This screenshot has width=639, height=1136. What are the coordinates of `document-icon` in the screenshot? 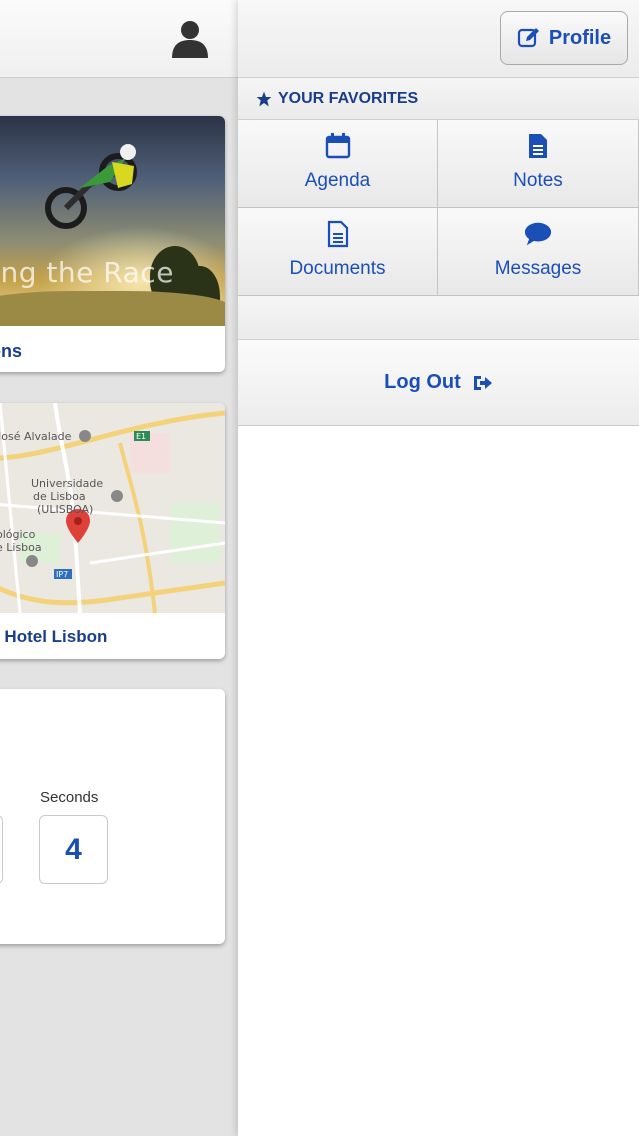 It's located at (338, 234).